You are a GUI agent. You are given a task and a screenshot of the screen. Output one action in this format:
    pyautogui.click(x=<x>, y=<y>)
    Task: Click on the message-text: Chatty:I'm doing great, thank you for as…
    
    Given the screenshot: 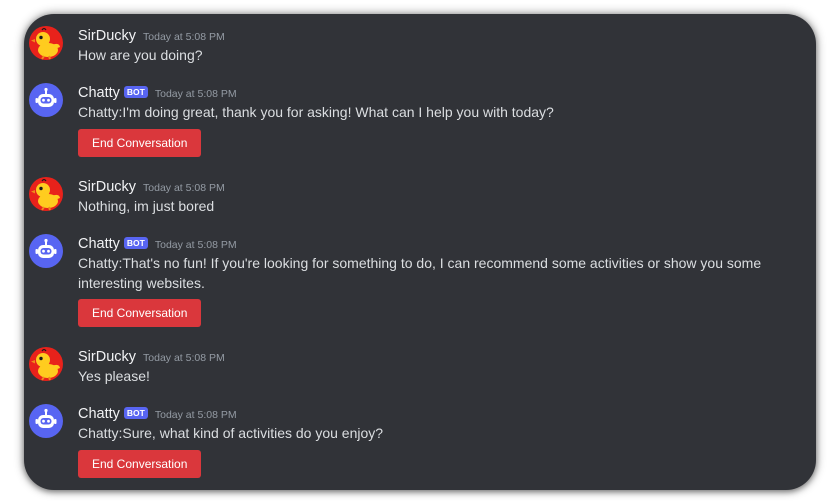 What is the action you would take?
    pyautogui.click(x=316, y=112)
    